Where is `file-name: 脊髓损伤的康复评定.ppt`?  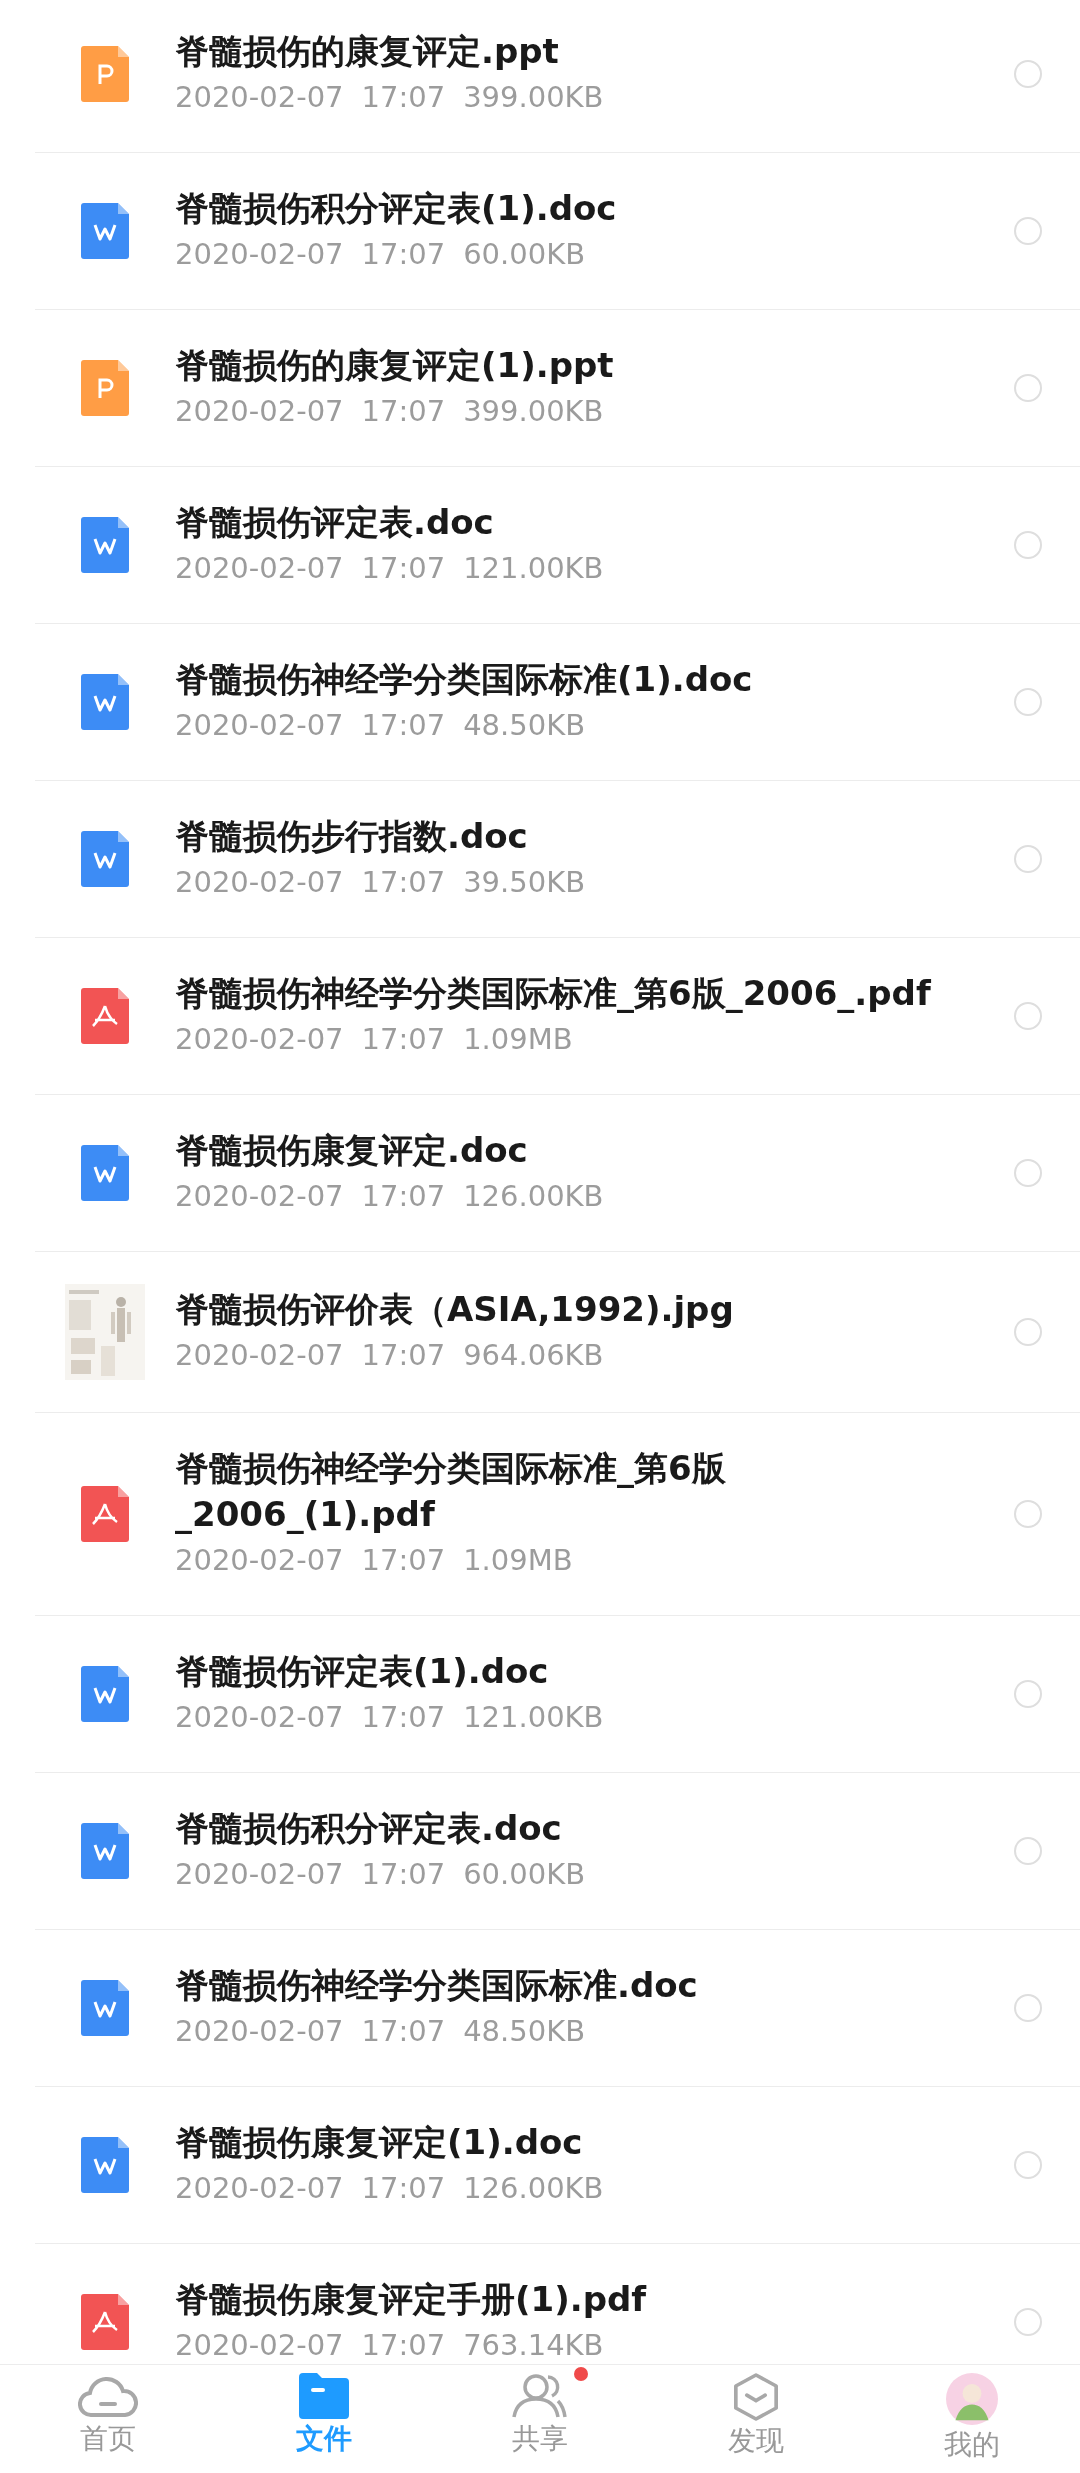
file-name: 脊髓损伤的康复评定.ppt is located at coordinates (584, 51).